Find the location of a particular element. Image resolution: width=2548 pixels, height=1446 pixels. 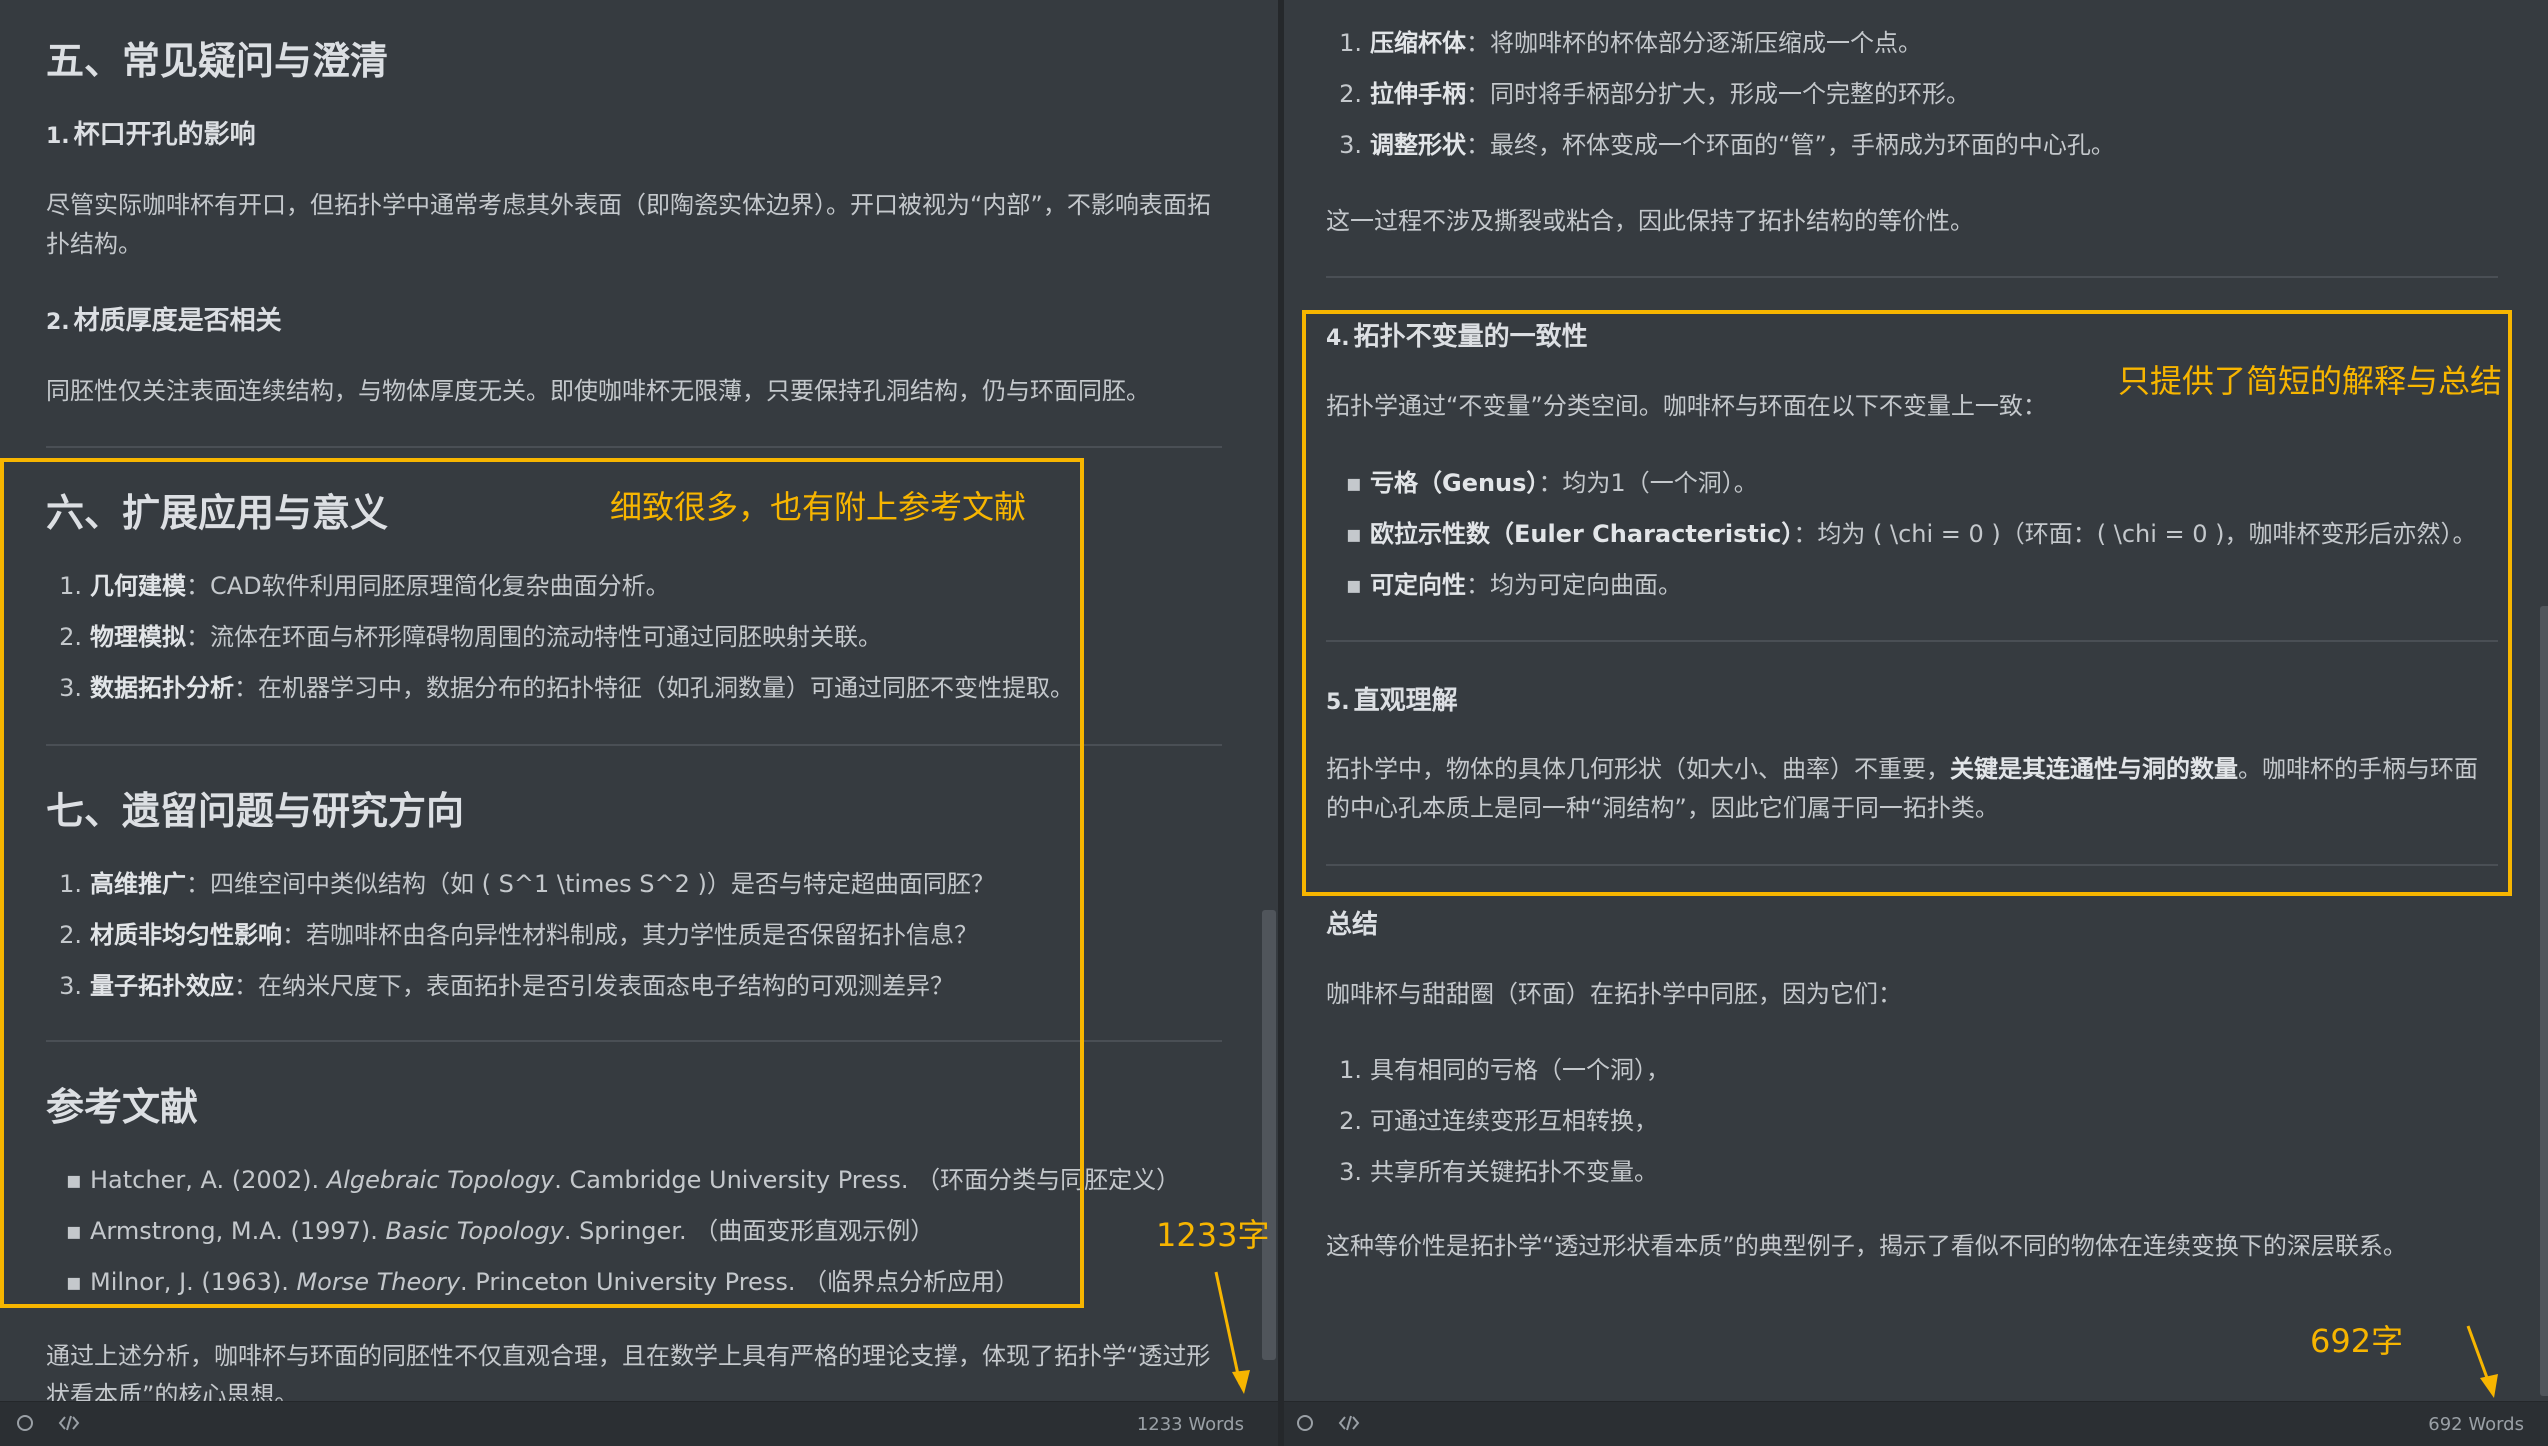

word-count-annotation: 692字 is located at coordinates (2357, 1341).